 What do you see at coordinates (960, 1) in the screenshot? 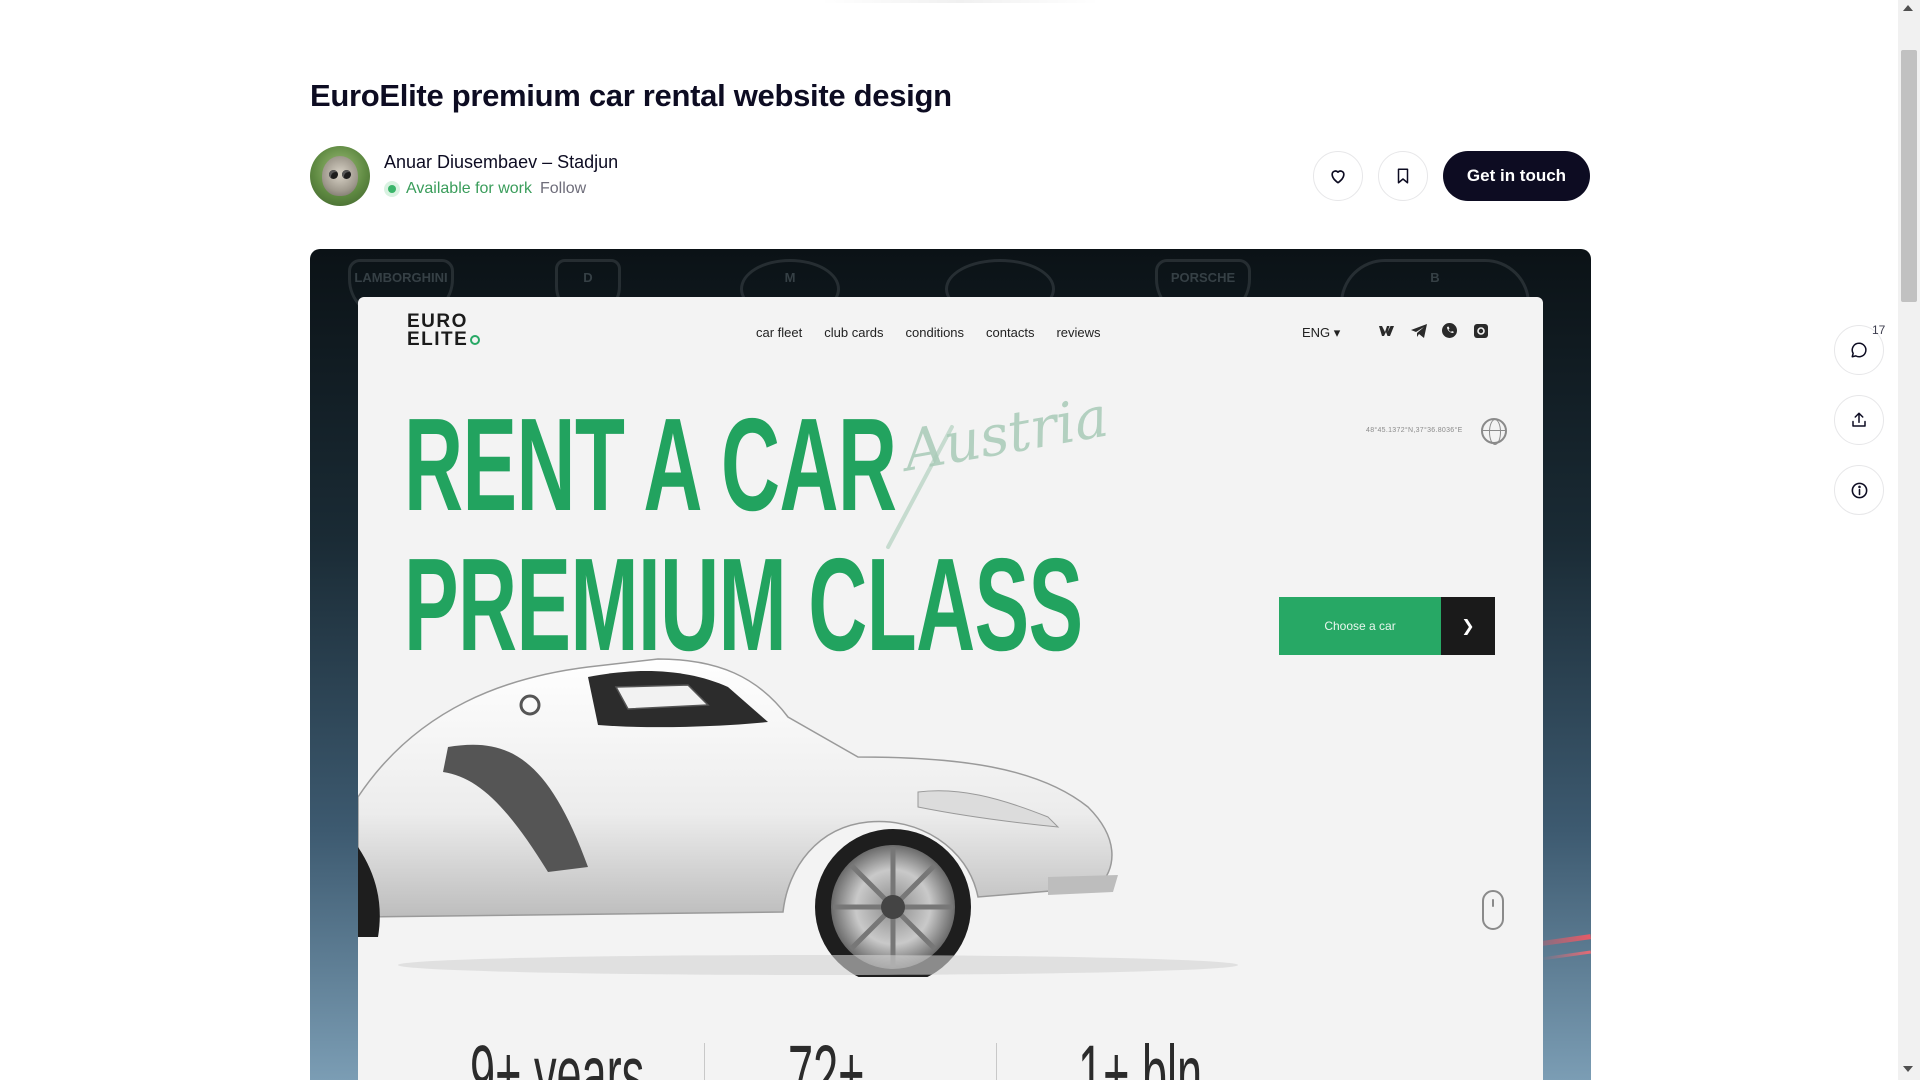
I see `top-fade-divider` at bounding box center [960, 1].